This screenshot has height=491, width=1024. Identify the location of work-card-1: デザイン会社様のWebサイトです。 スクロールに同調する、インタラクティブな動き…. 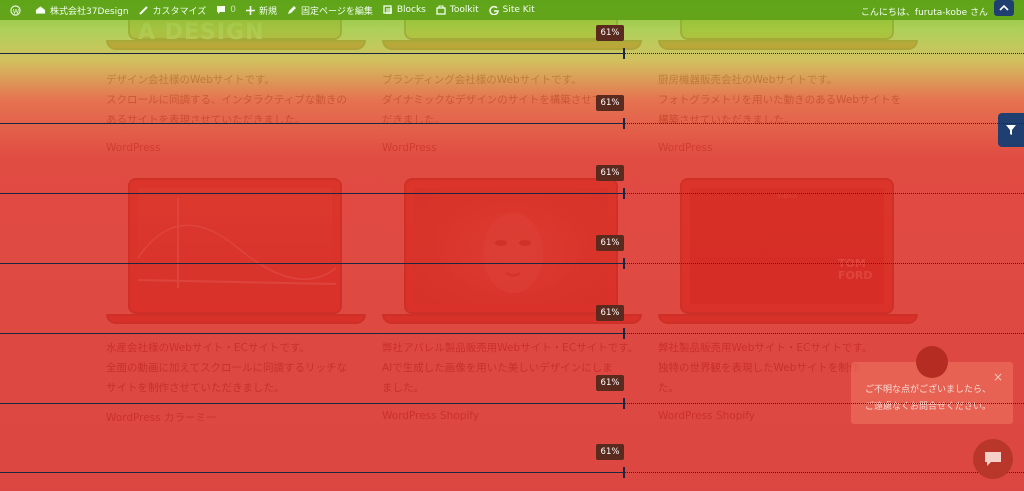
(236, 112).